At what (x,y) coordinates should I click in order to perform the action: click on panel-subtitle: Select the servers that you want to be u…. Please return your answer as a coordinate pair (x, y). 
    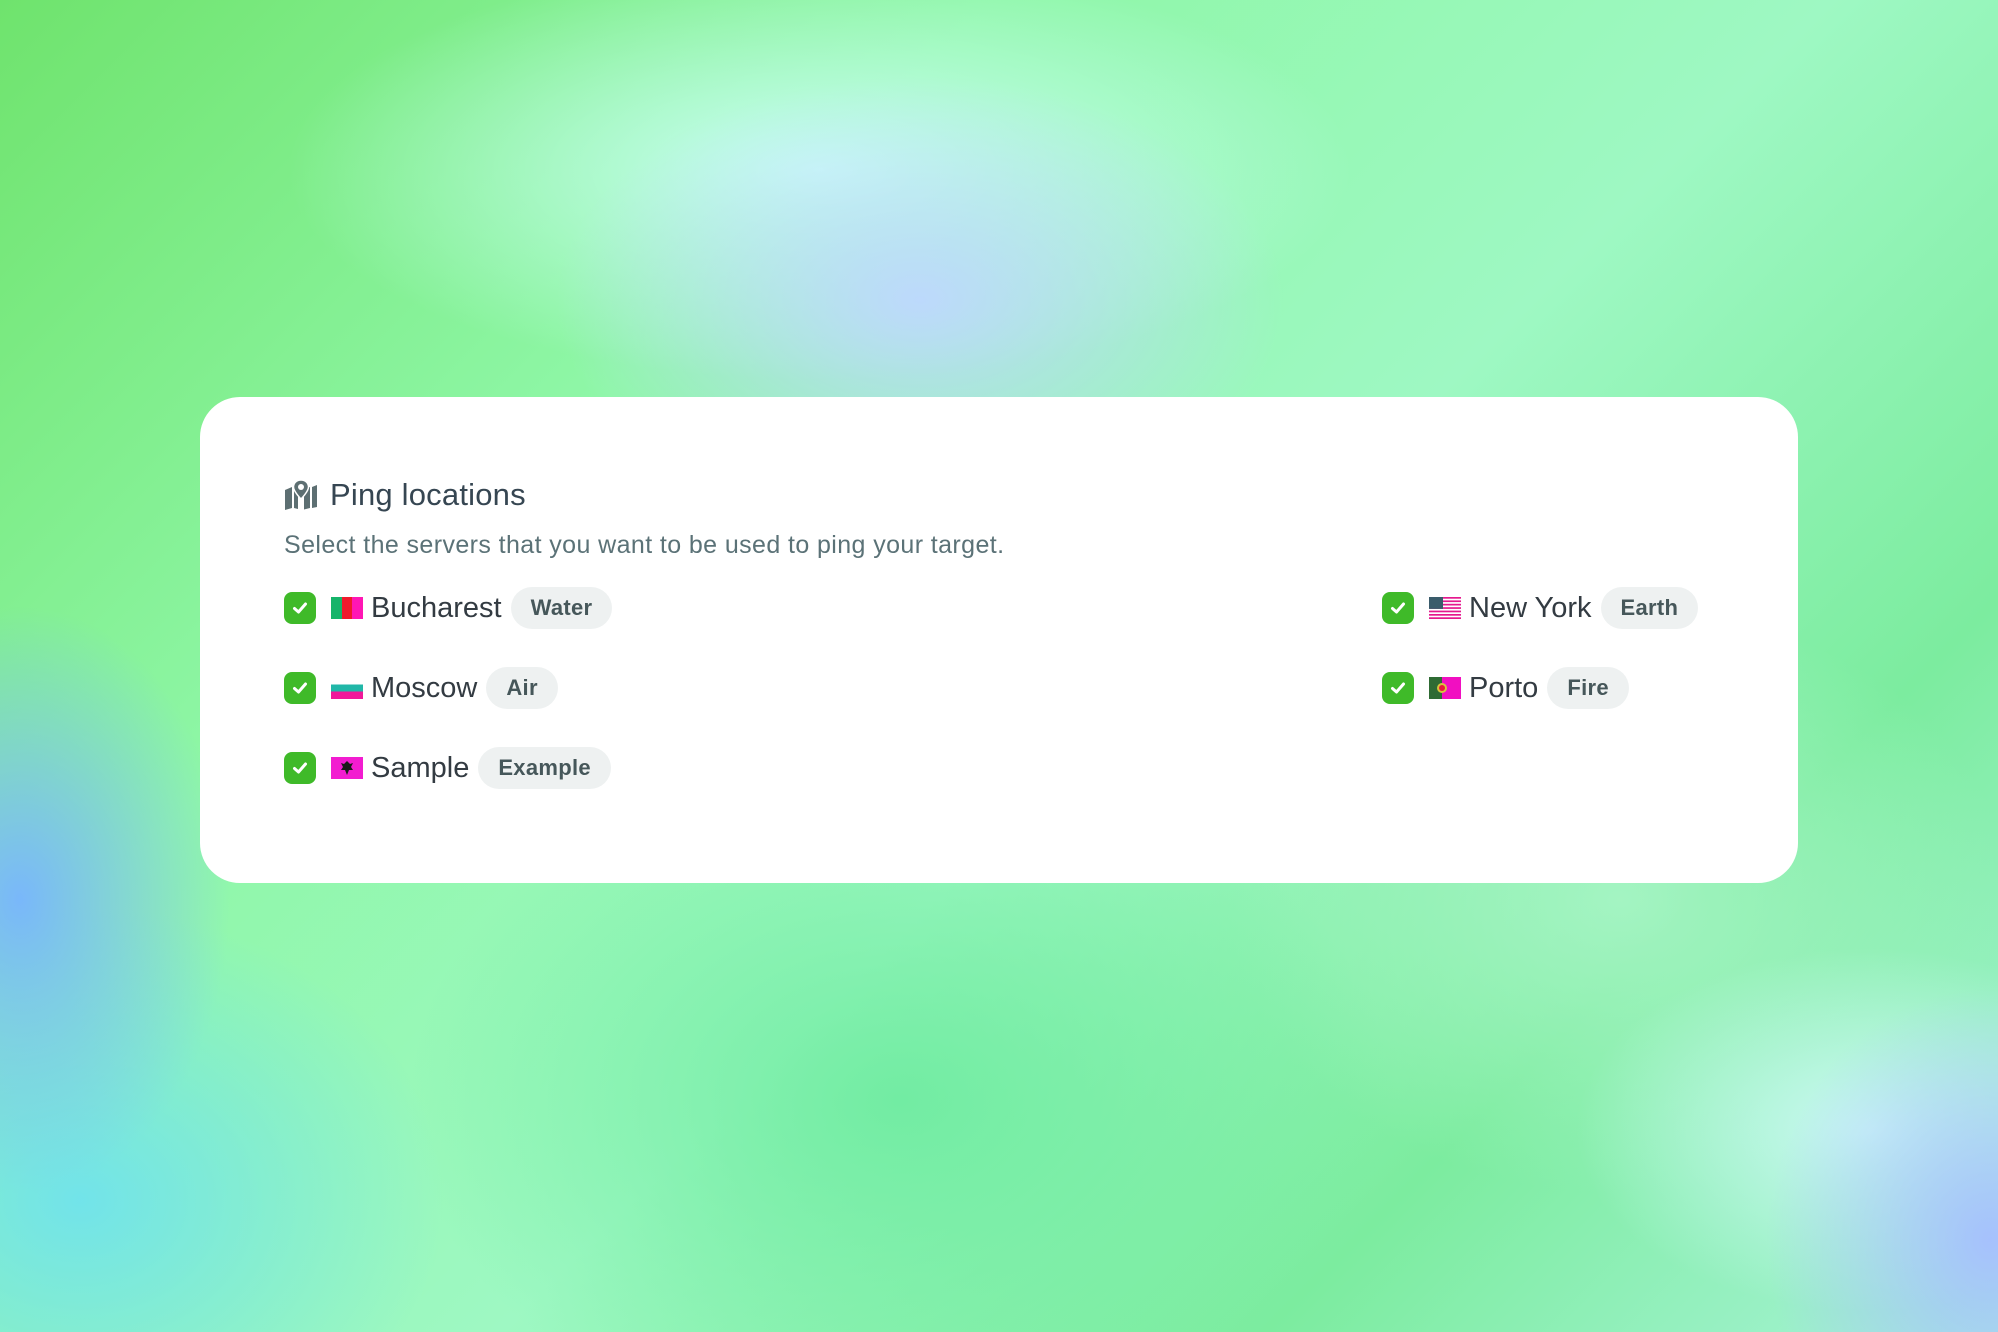
    Looking at the image, I should click on (644, 545).